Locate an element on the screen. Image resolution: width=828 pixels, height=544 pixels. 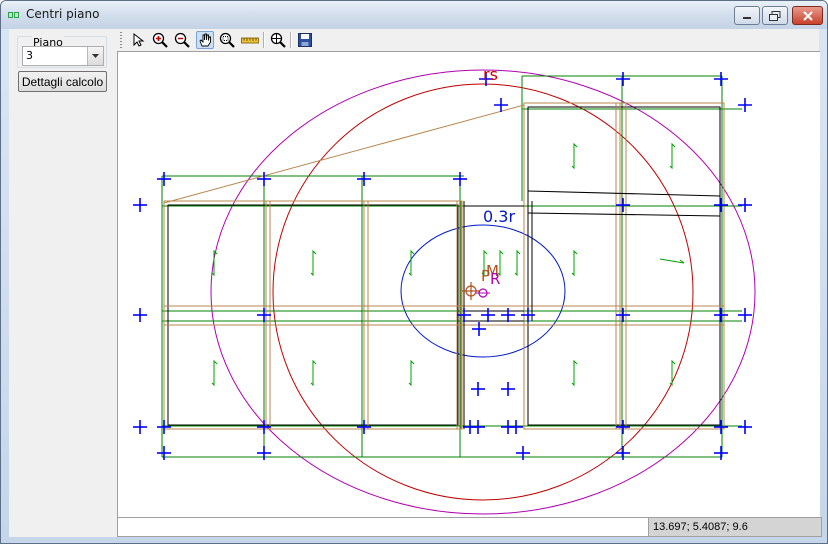
cursor-coordinates: 13.697; 5.4087; 9.6 is located at coordinates (735, 527).